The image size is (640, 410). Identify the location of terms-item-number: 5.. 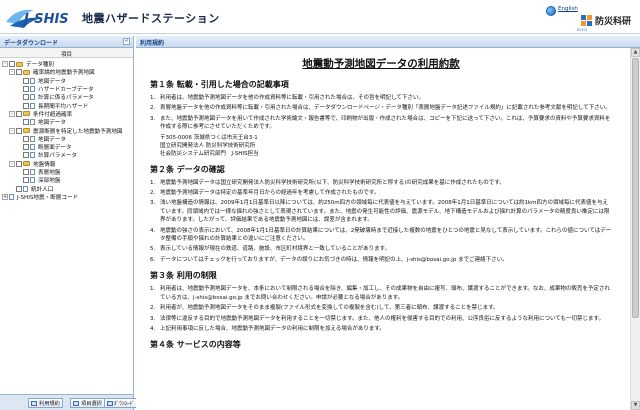
(153, 249).